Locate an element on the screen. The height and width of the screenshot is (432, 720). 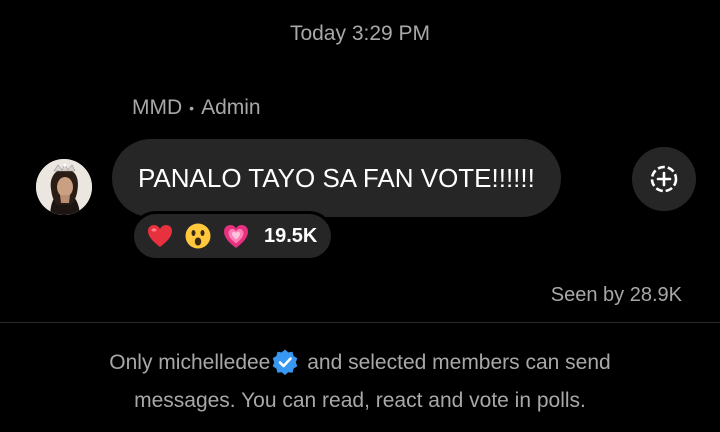
sender-role: Admin is located at coordinates (231, 107).